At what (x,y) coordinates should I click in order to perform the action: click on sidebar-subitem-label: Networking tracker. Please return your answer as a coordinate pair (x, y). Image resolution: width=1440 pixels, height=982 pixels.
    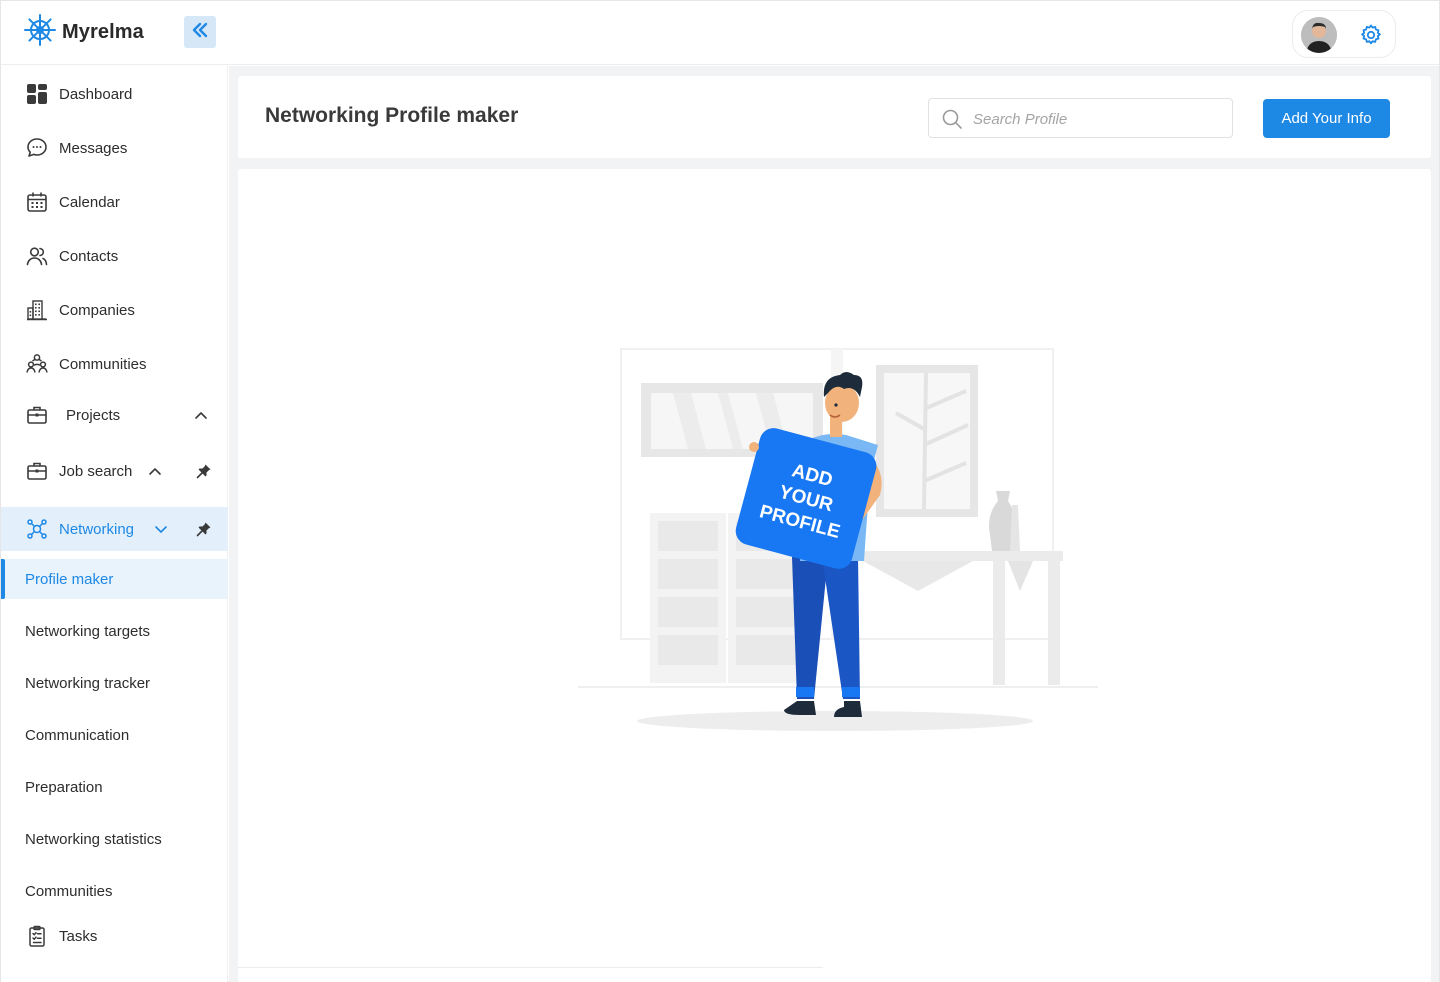
    Looking at the image, I should click on (88, 683).